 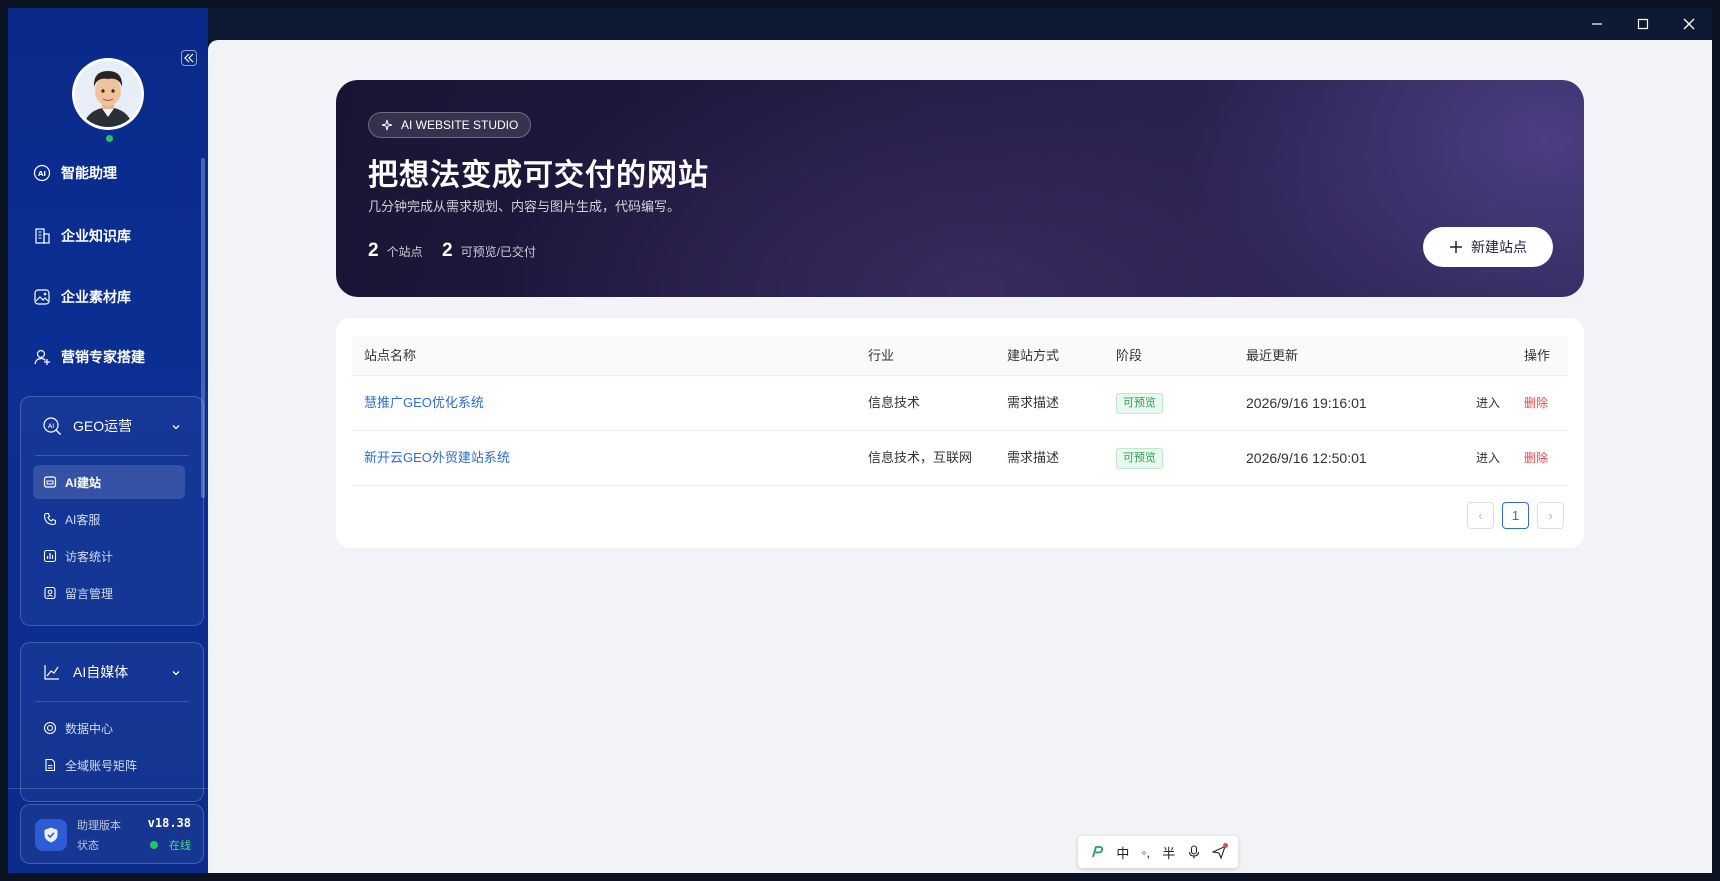 I want to click on state-dot, so click(x=154, y=845).